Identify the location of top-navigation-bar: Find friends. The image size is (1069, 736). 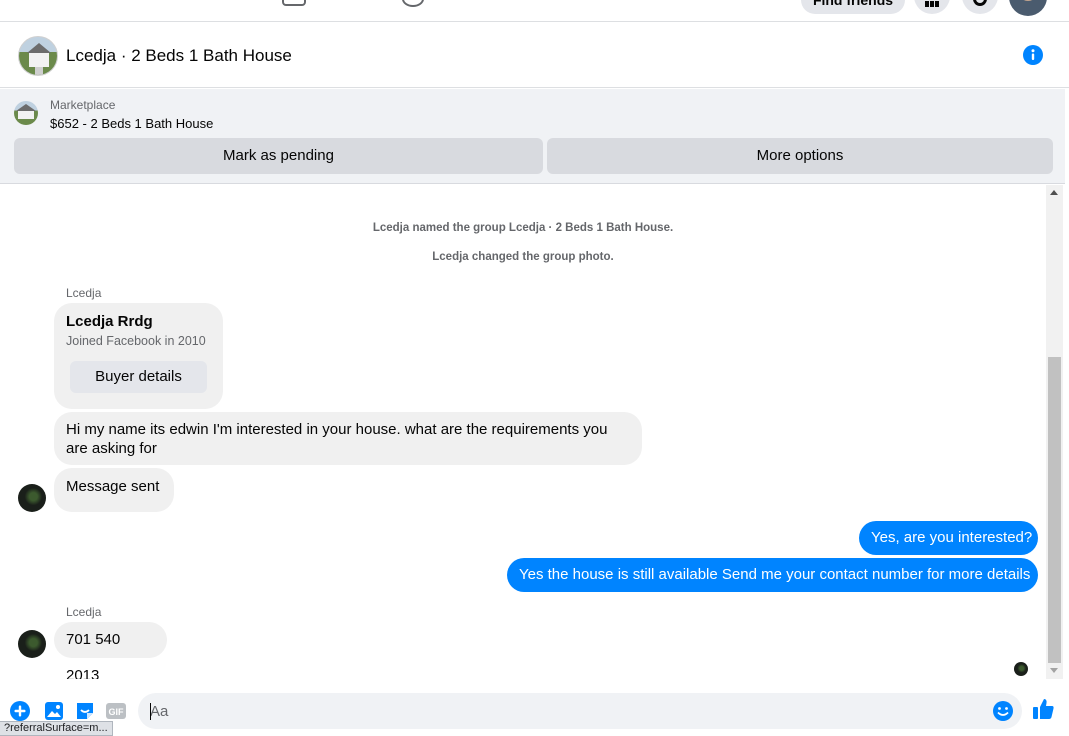
(534, 11).